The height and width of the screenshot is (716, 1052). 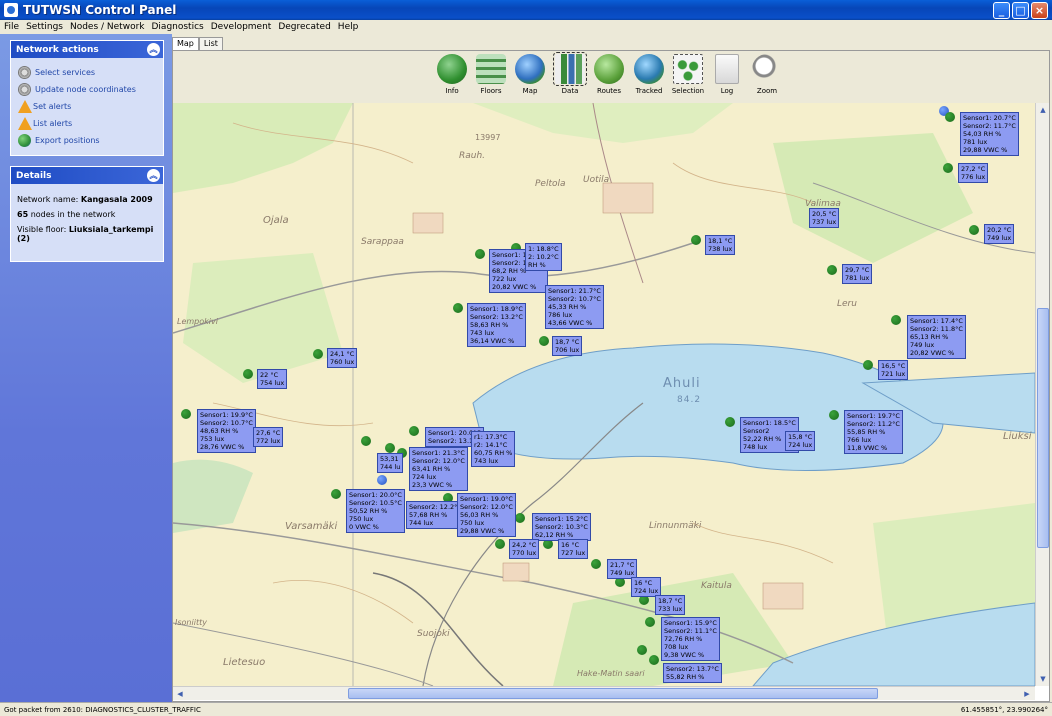 I want to click on menu-development: Development, so click(x=241, y=27).